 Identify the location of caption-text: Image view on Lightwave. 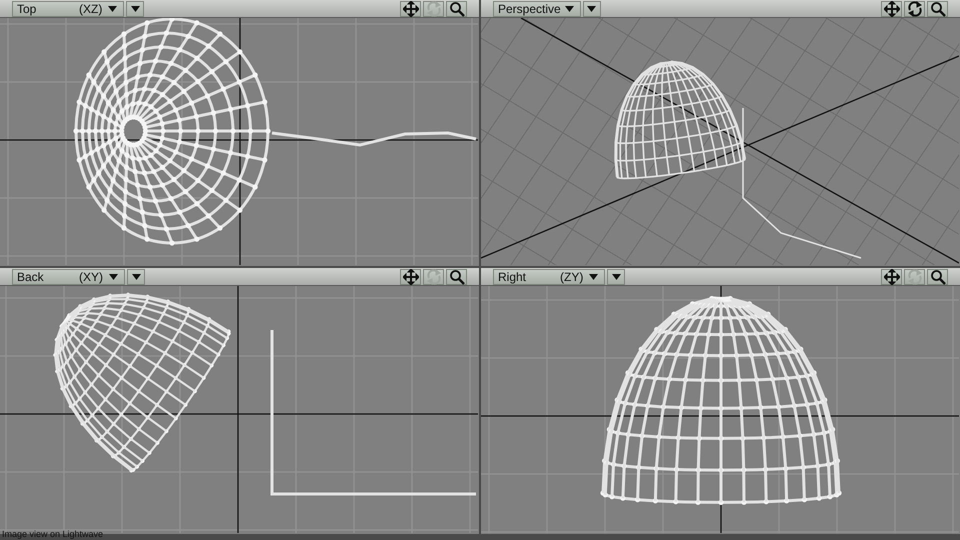
(53, 534).